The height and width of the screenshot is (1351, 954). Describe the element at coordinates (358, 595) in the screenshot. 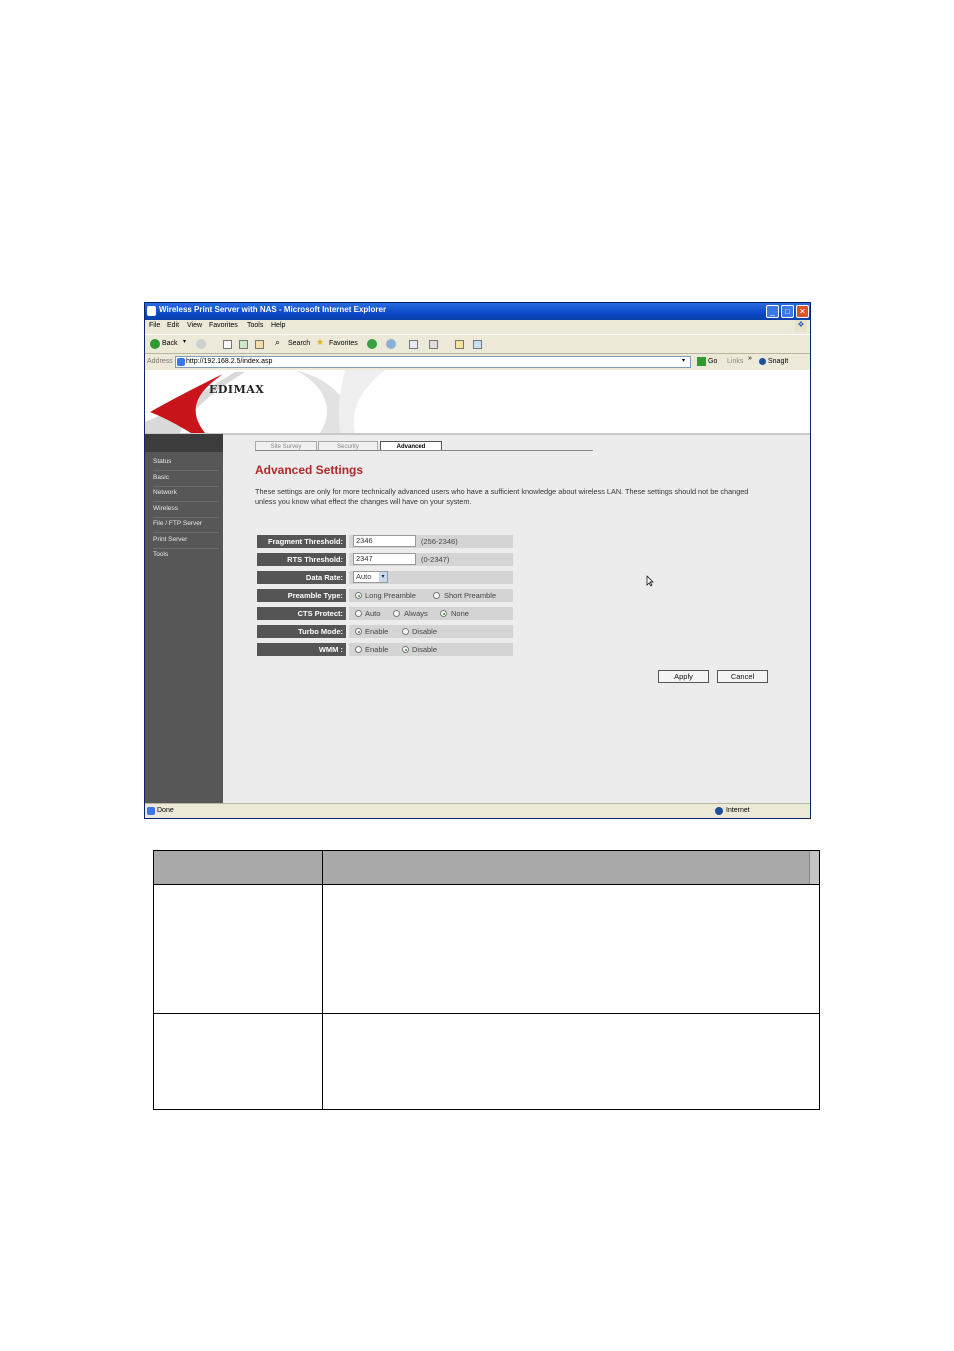

I see `preamble-long-radio` at that location.